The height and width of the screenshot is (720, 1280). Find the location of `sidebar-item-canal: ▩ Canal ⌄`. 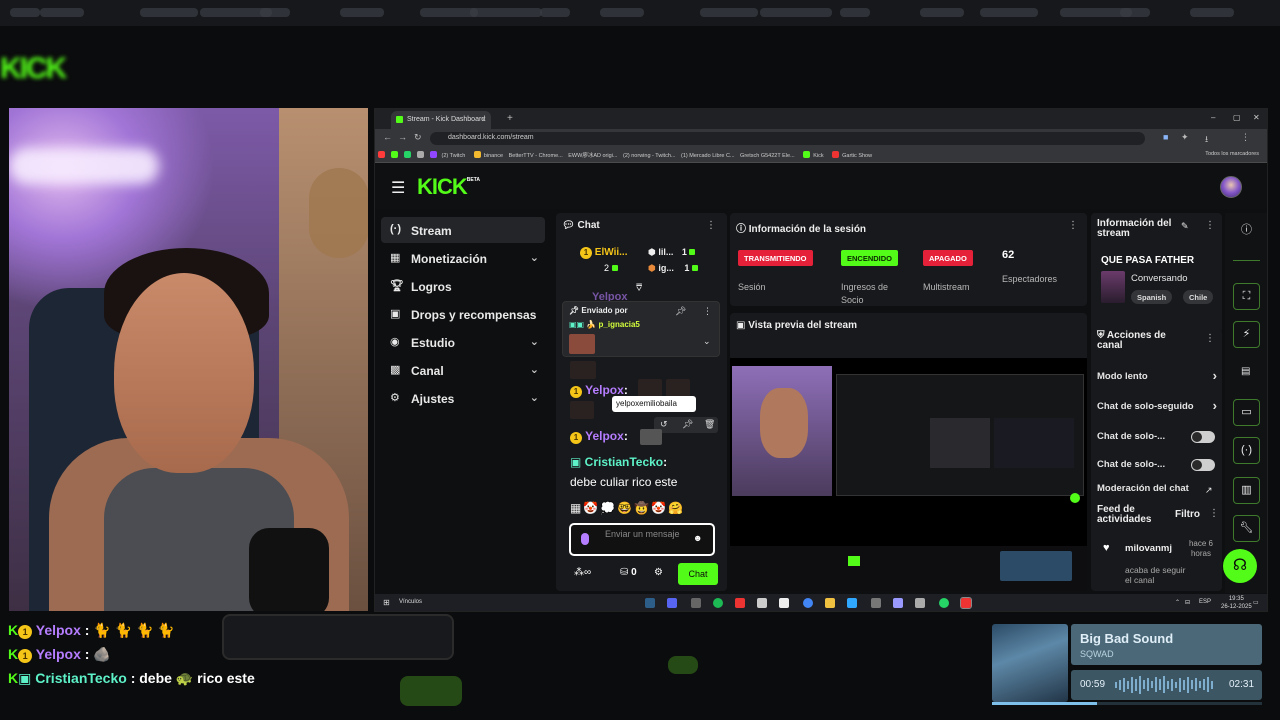

sidebar-item-canal: ▩ Canal ⌄ is located at coordinates (463, 370).